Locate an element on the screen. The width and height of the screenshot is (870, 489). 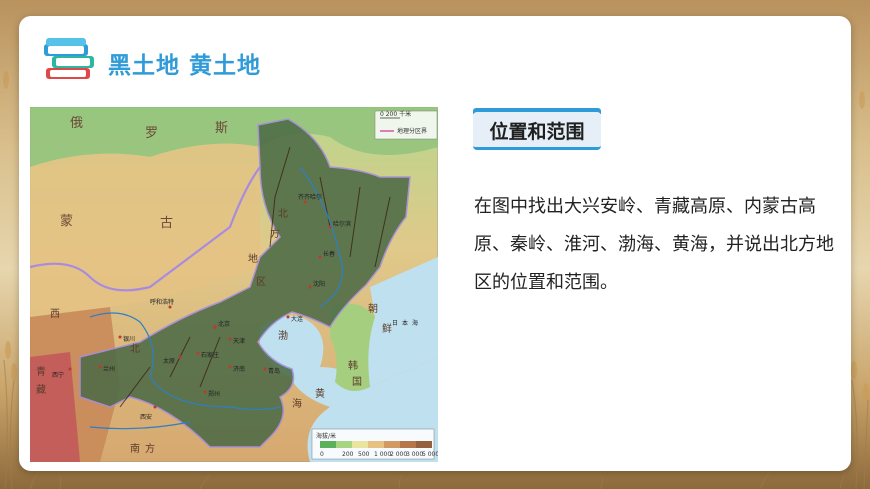
map-label-russia-2: 罗 is located at coordinates (151, 133).